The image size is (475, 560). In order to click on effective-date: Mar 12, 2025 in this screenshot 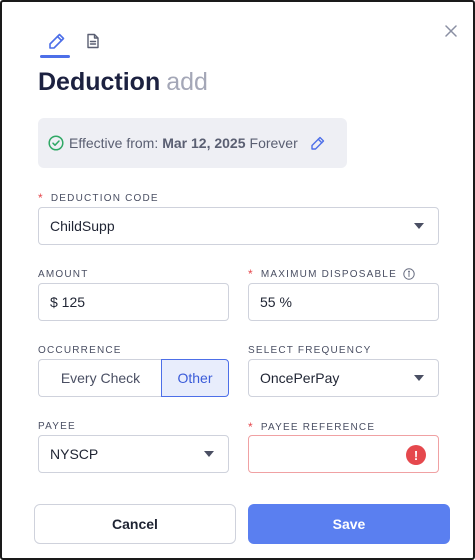, I will do `click(204, 143)`.